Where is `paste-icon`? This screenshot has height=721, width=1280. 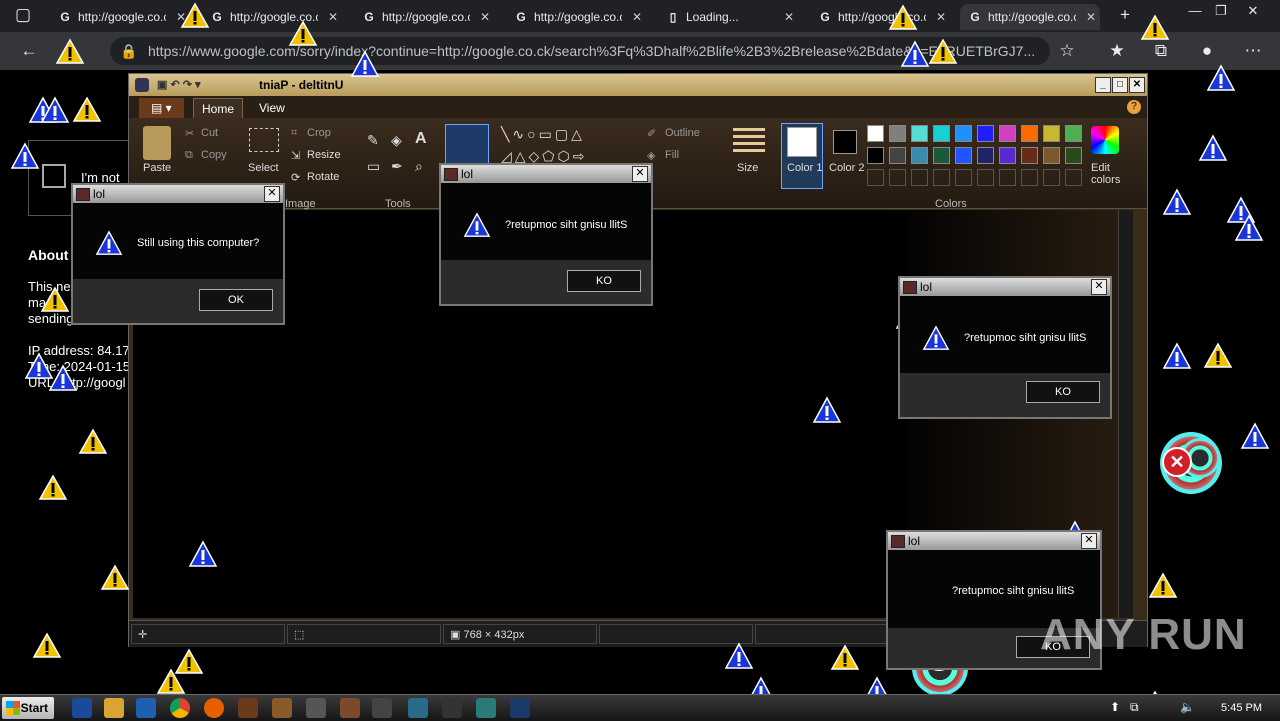
paste-icon is located at coordinates (157, 143).